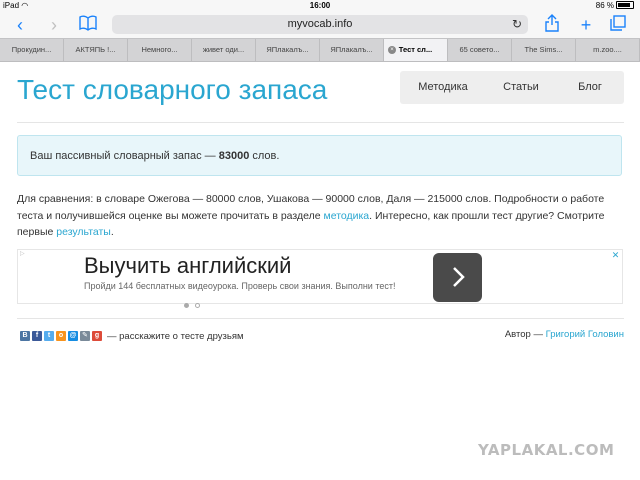 The height and width of the screenshot is (480, 640). I want to click on author-link: Григорий Головин, so click(585, 334).